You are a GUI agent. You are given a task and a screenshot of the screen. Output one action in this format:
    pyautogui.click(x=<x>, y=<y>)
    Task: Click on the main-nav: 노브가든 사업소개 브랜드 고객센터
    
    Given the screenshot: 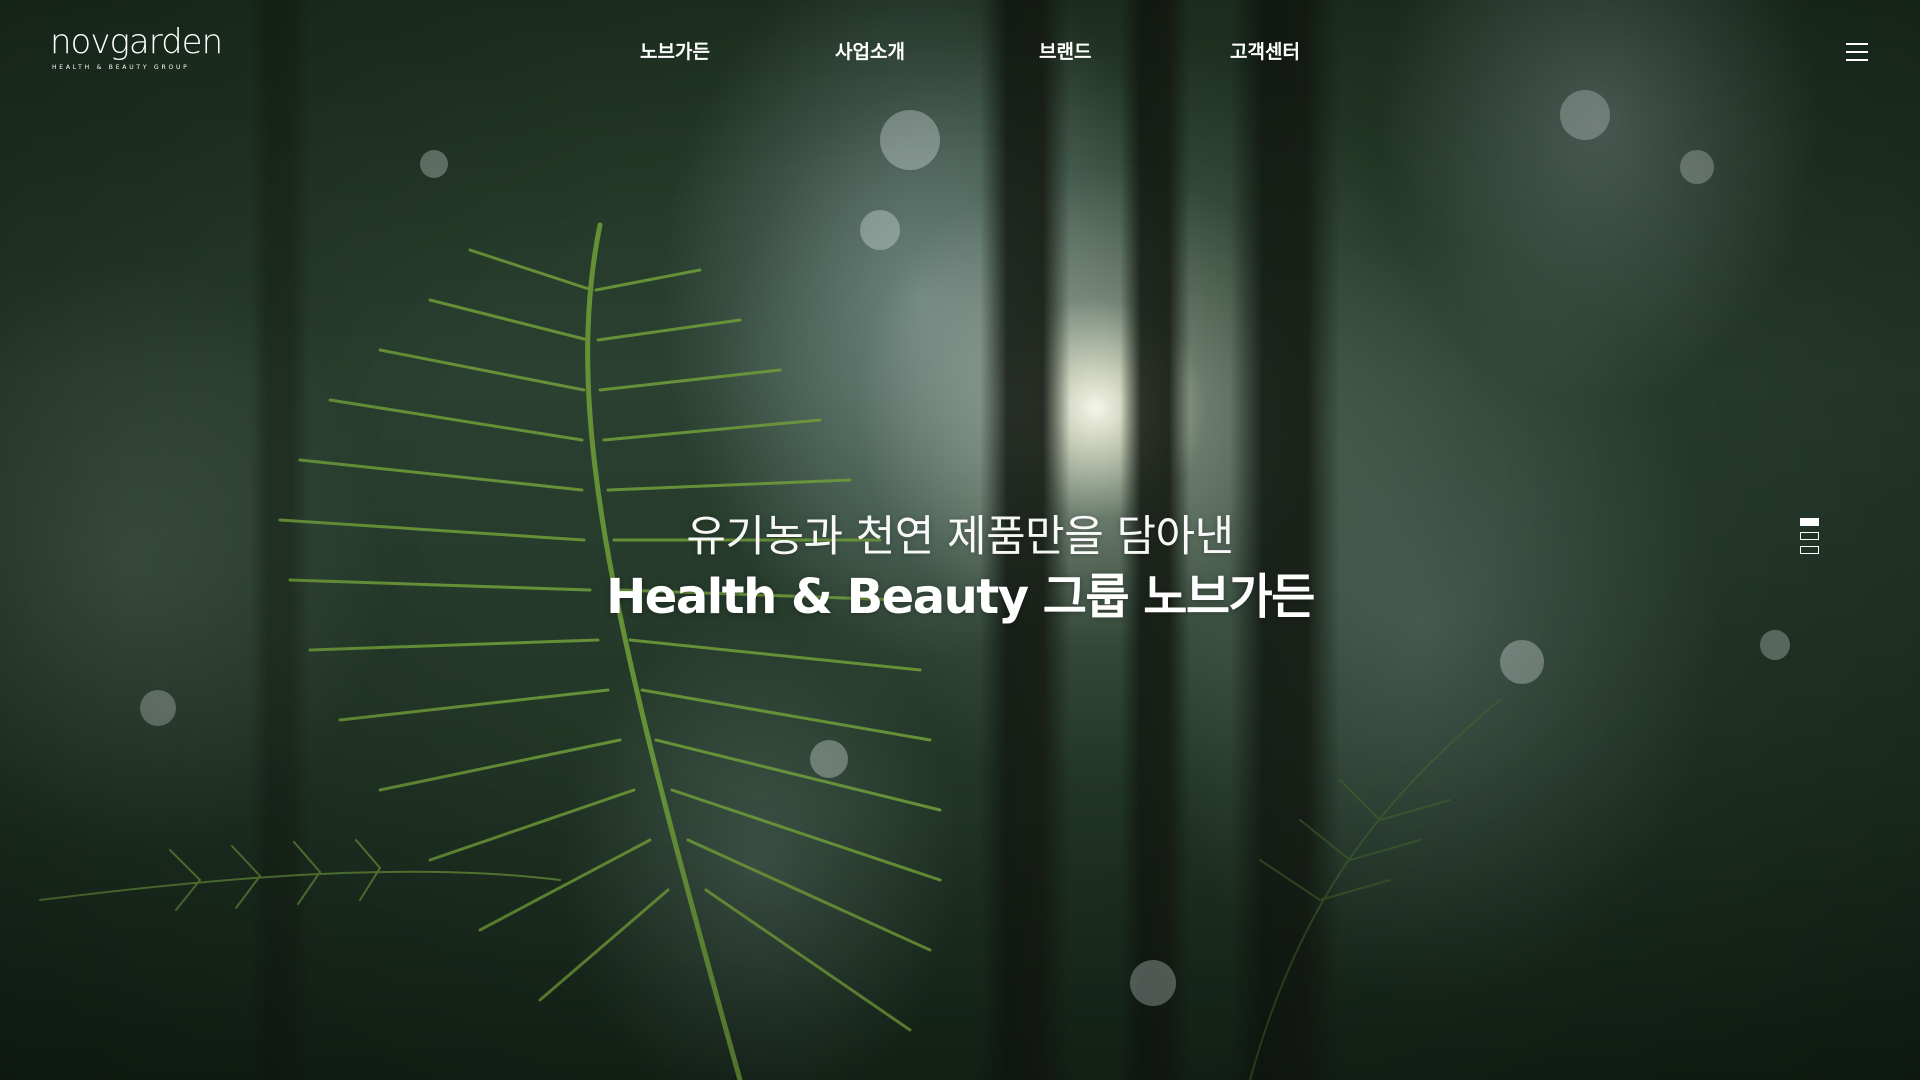 What is the action you would take?
    pyautogui.click(x=960, y=53)
    